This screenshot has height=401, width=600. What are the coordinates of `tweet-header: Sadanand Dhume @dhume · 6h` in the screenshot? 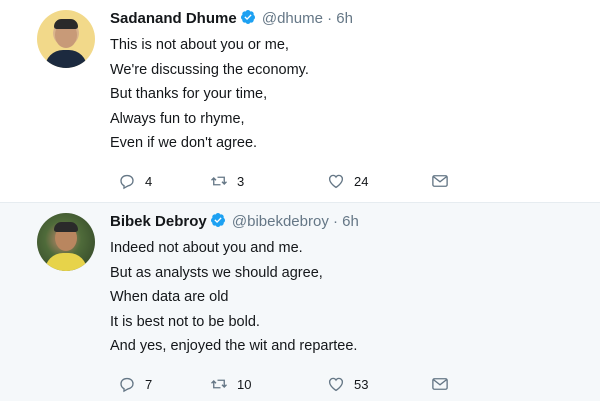 It's located at (231, 19).